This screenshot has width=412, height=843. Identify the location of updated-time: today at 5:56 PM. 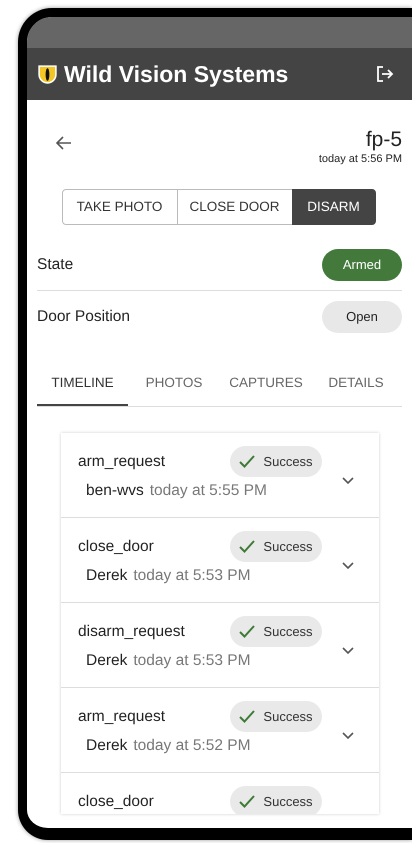
(360, 159).